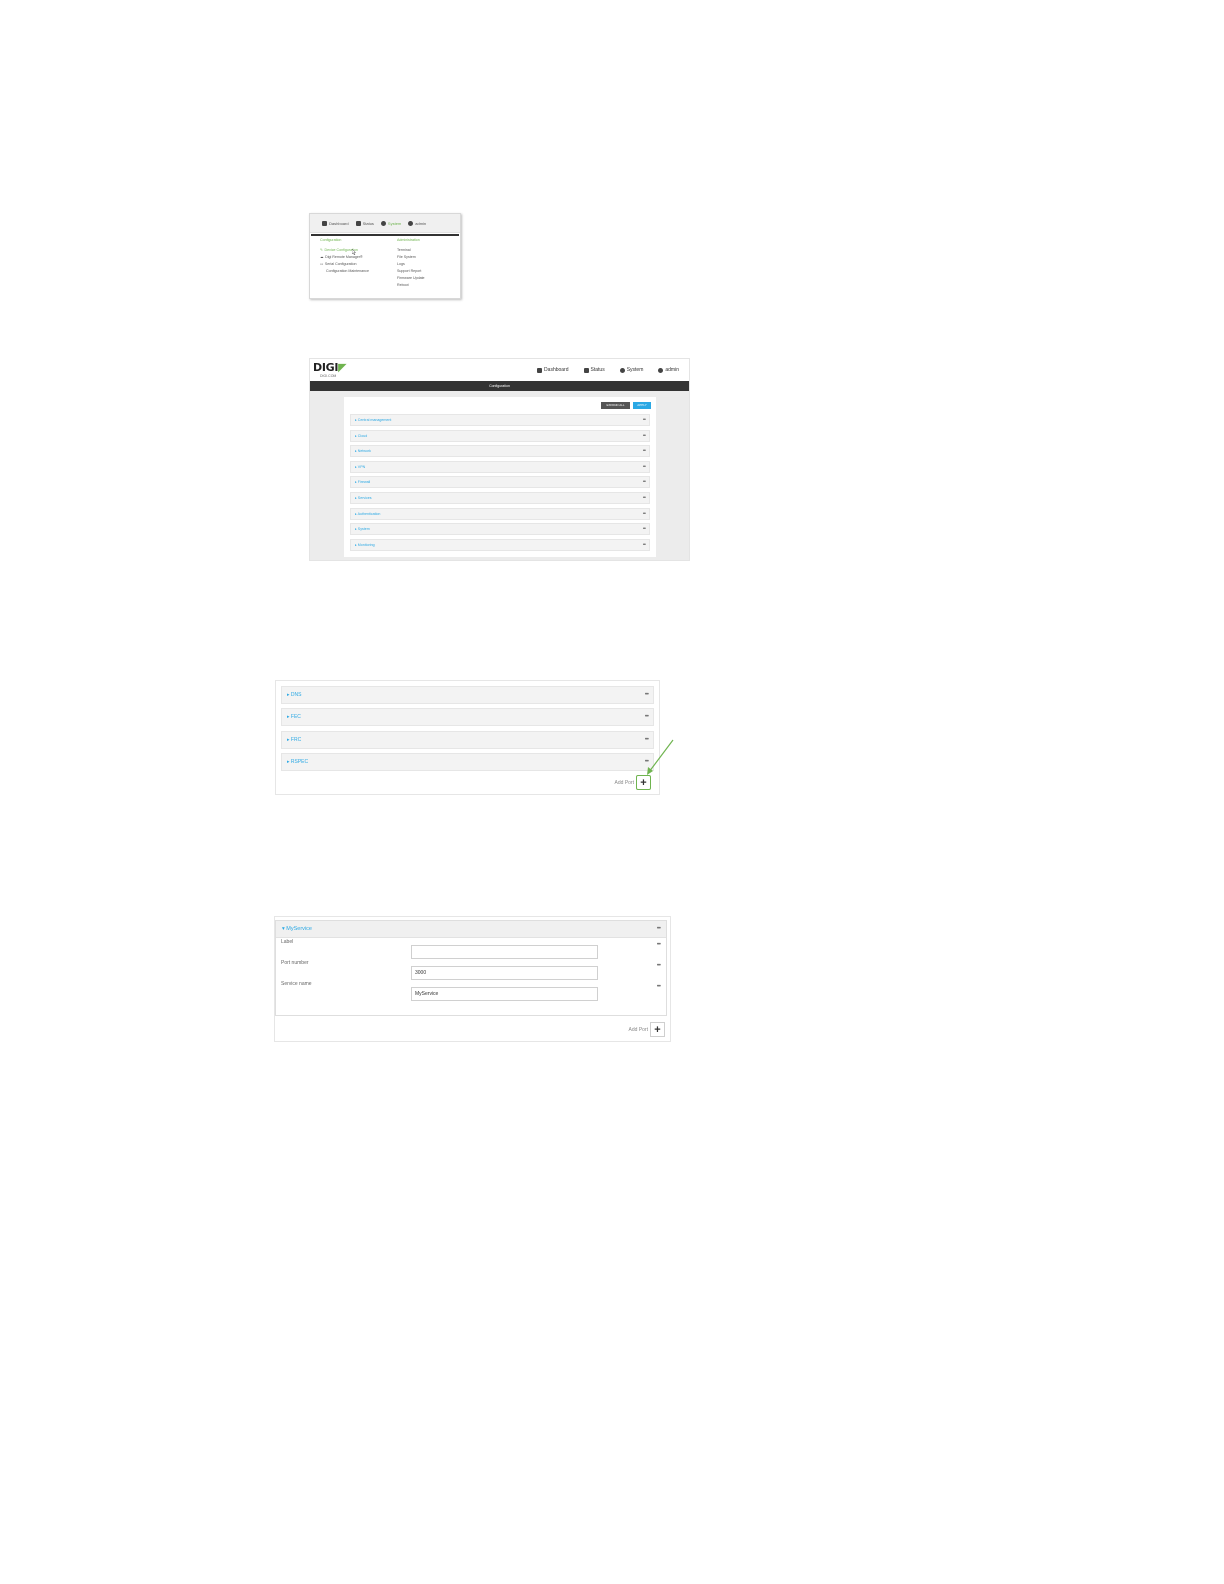 This screenshot has height=1584, width=1224. I want to click on service-name-label: Service name, so click(296, 984).